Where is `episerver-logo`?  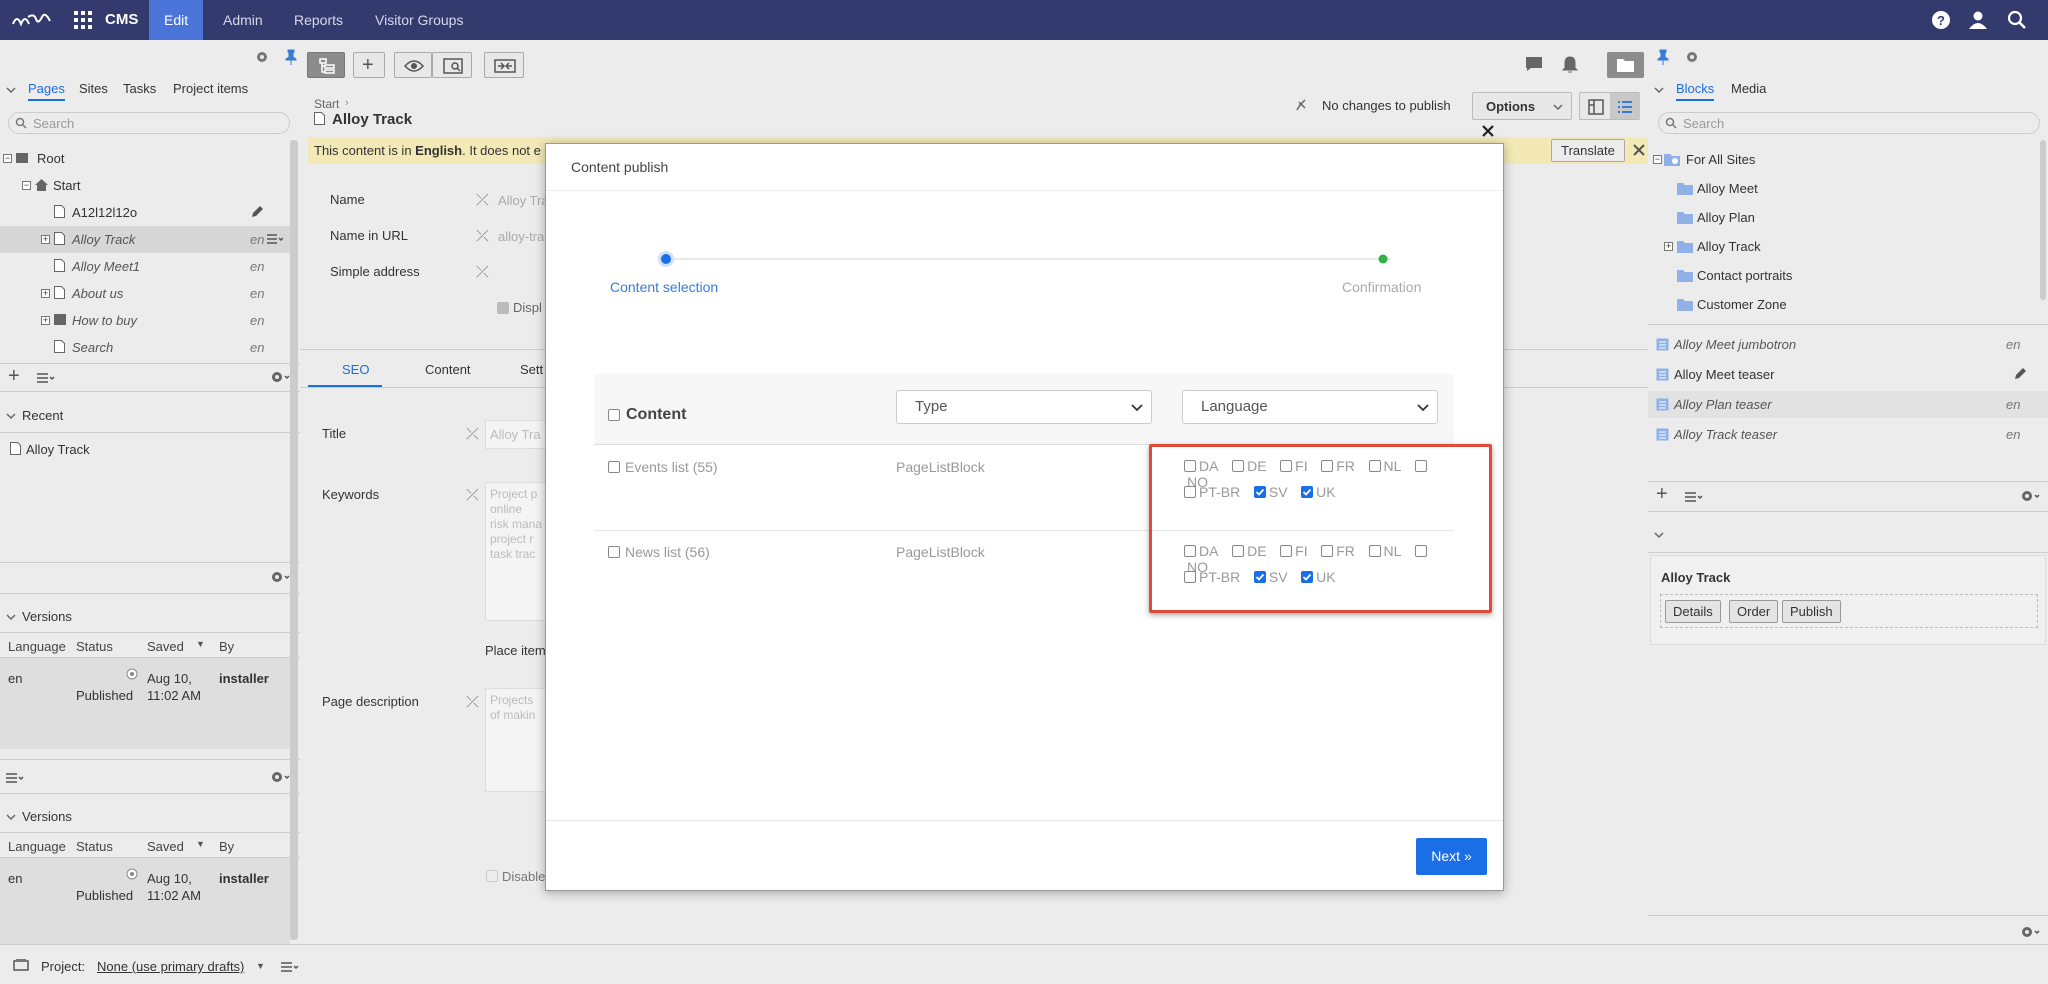 episerver-logo is located at coordinates (32, 20).